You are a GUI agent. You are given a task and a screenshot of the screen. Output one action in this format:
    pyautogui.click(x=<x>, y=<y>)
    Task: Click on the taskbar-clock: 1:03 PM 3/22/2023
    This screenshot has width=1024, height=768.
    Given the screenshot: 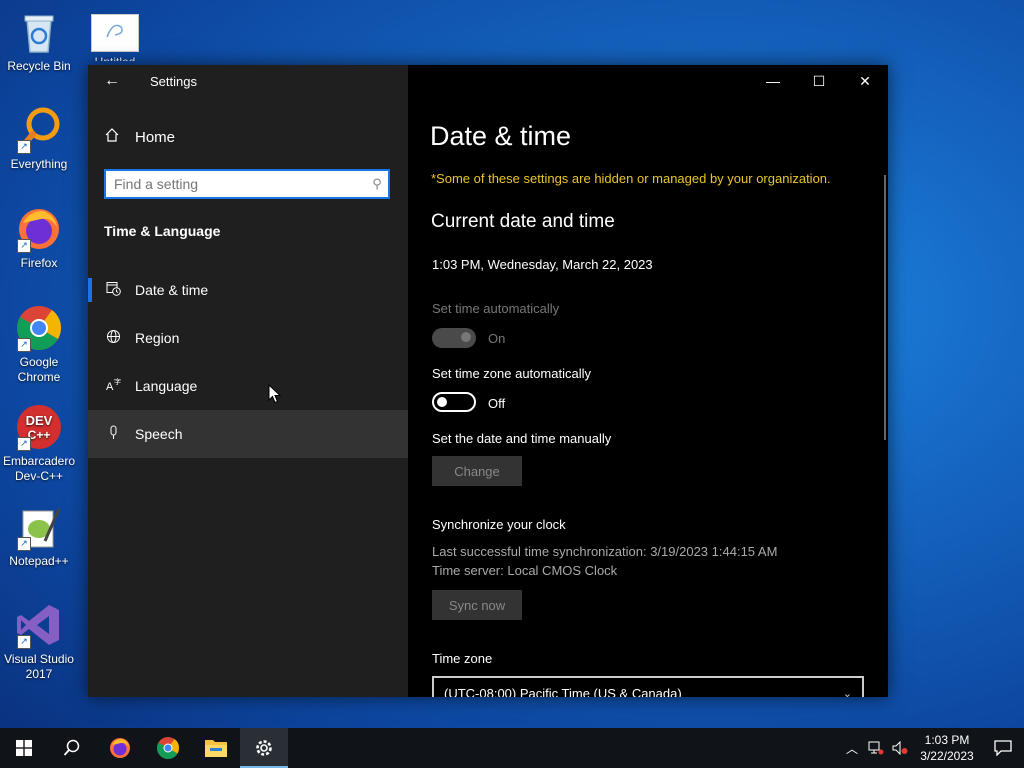 What is the action you would take?
    pyautogui.click(x=947, y=748)
    